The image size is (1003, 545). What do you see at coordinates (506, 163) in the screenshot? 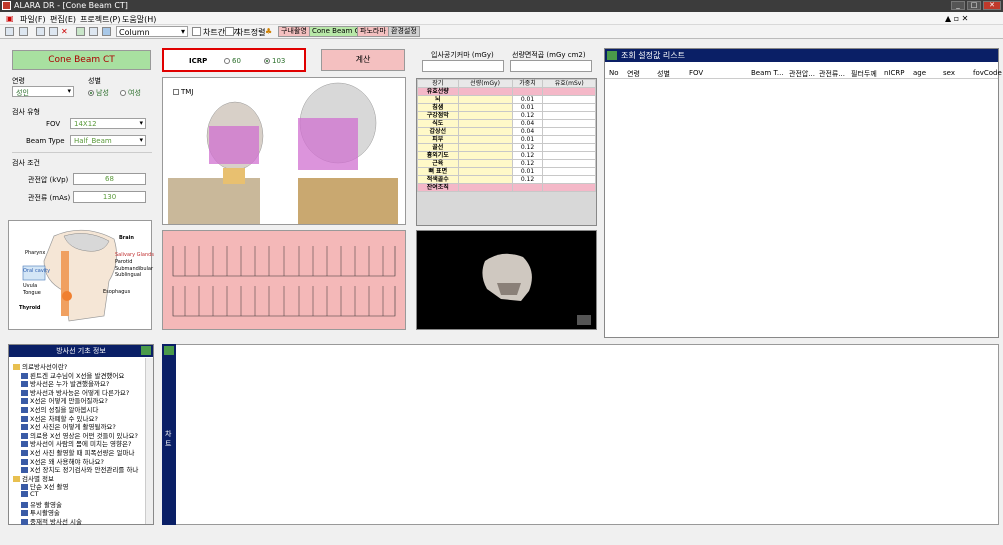
I see `organ-row: 근육 0.12` at bounding box center [506, 163].